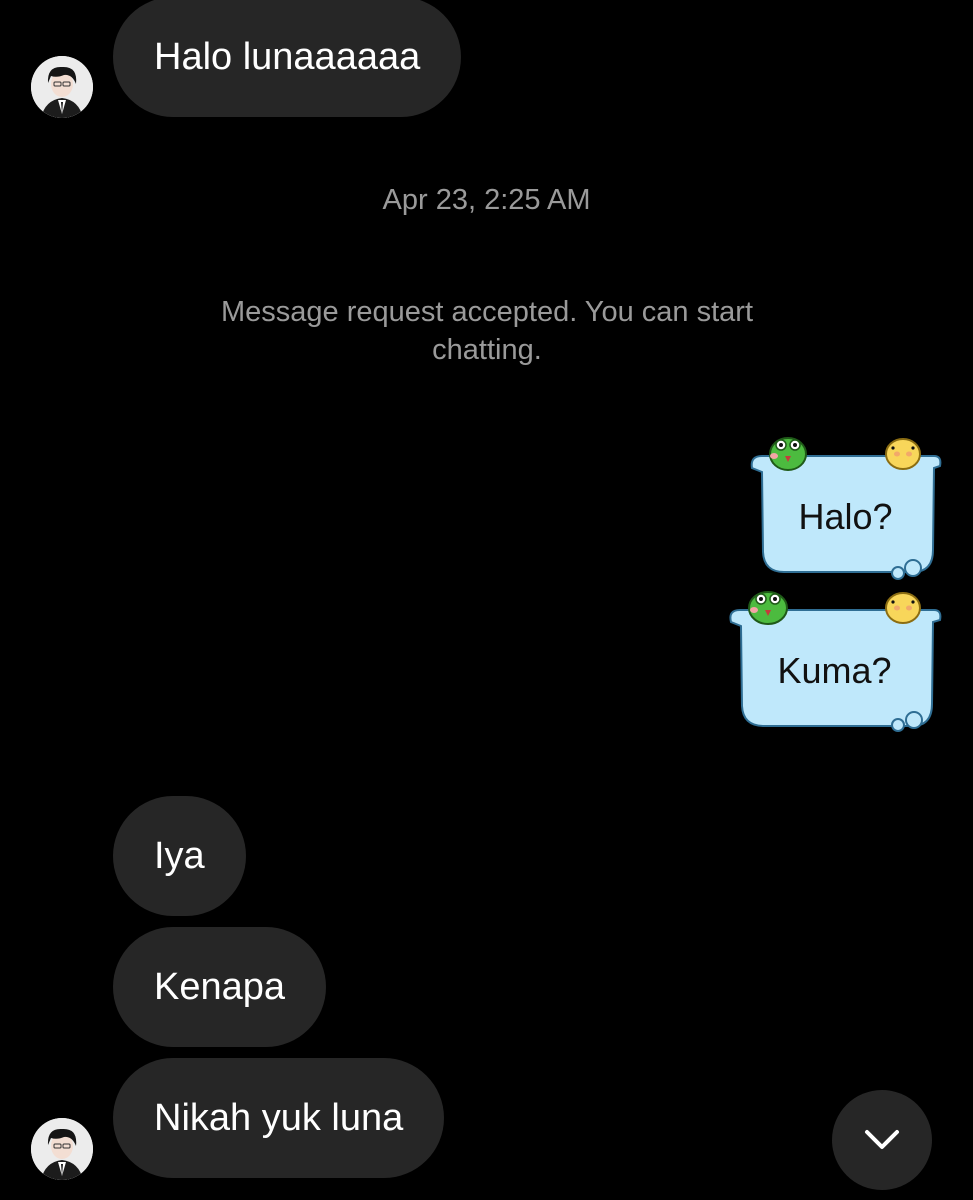  I want to click on message-text: Nikah yuk luna, so click(279, 1117).